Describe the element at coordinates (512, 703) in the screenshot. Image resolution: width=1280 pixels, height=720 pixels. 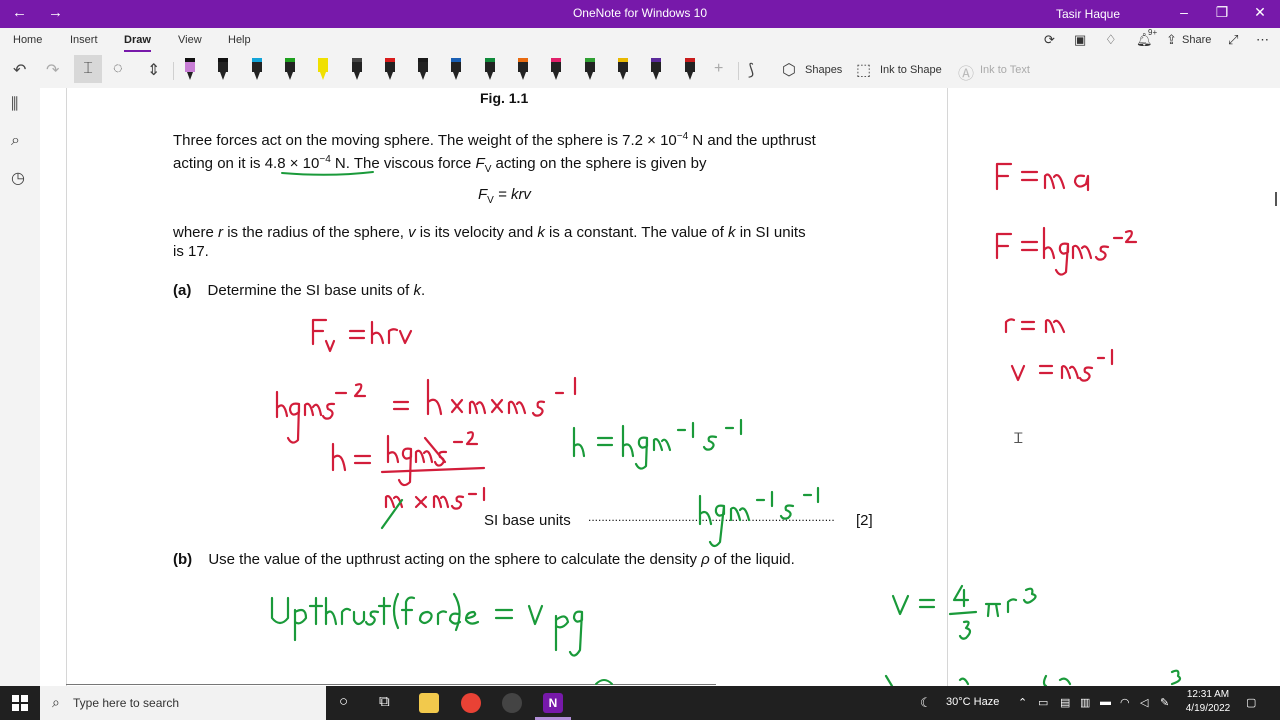
I see `obs-icon` at that location.